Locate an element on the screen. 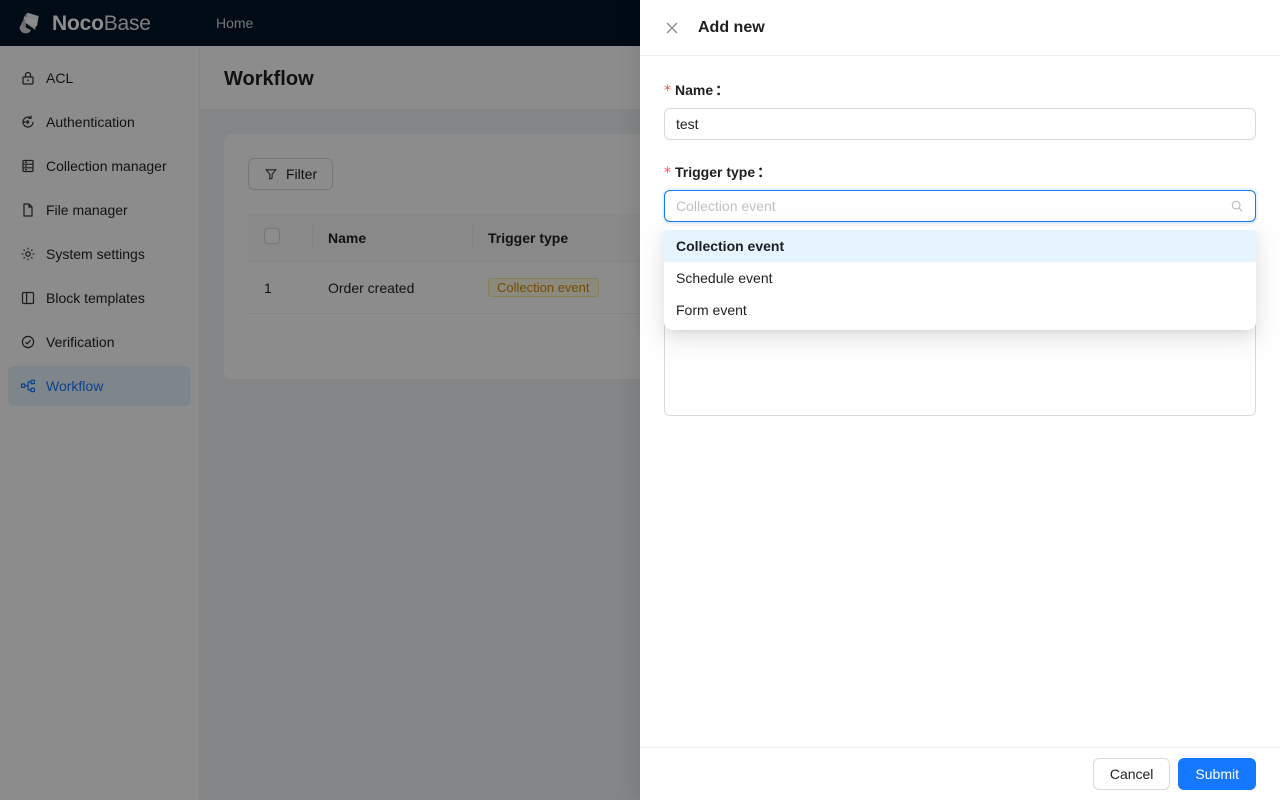 Image resolution: width=1280 pixels, height=800 pixels. close-icon is located at coordinates (672, 28).